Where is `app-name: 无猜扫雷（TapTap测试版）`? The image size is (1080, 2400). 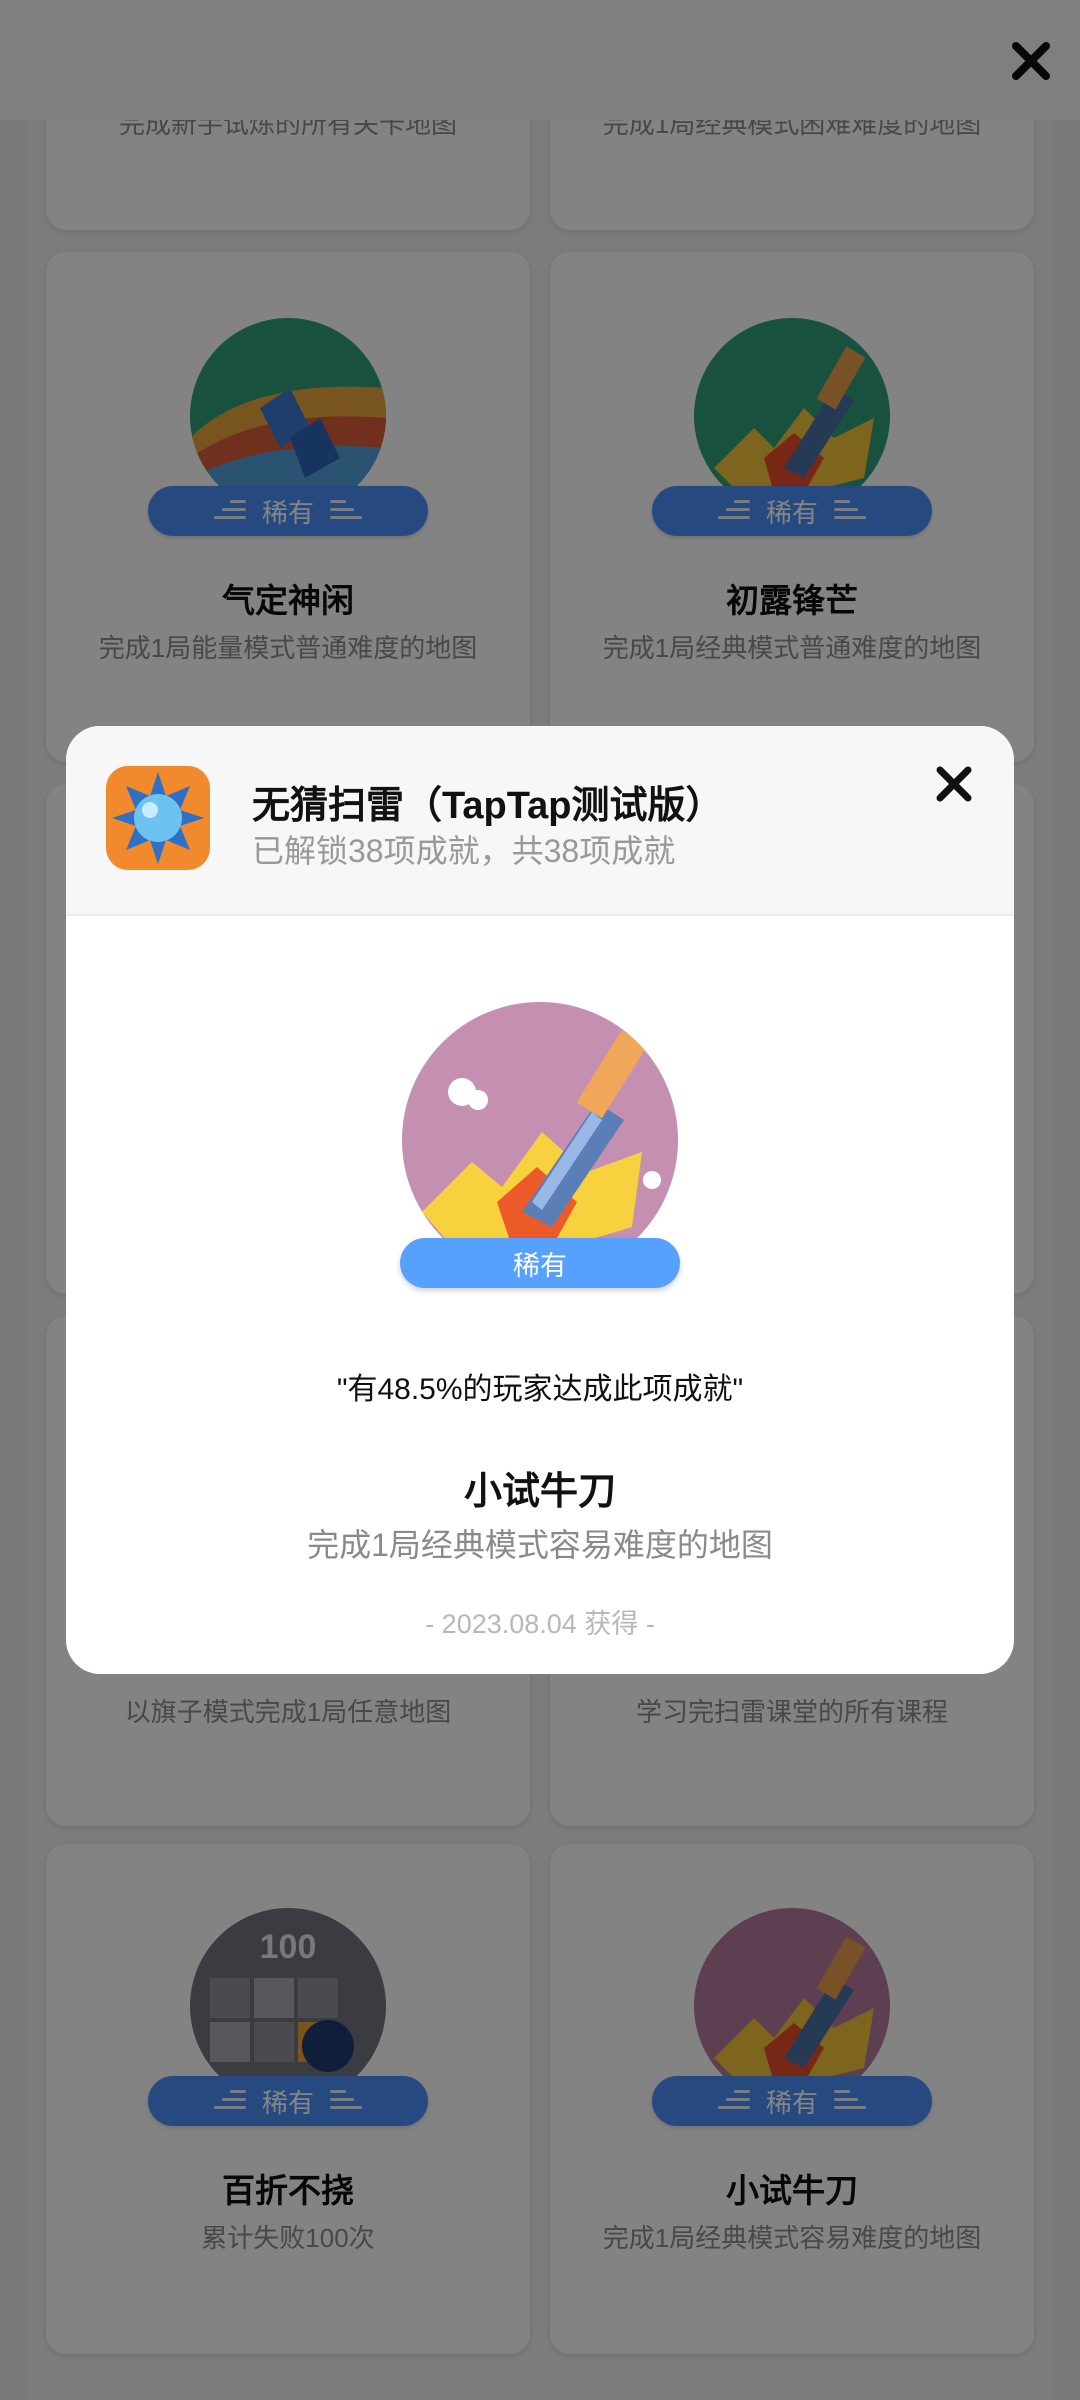 app-name: 无猜扫雷（TapTap测试版） is located at coordinates (488, 806).